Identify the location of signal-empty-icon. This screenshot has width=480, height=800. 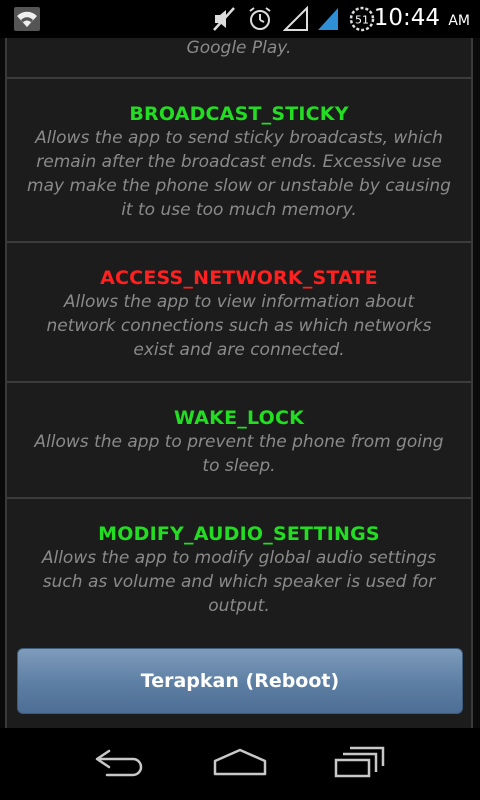
(296, 19).